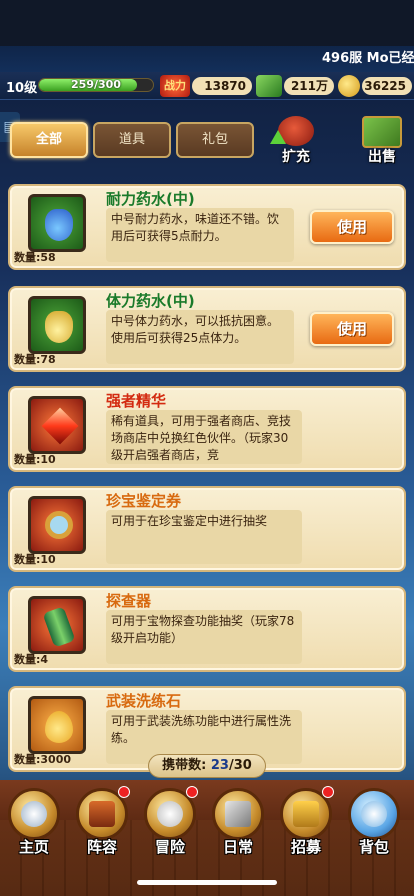 Image resolution: width=414 pixels, height=896 pixels. Describe the element at coordinates (35, 257) in the screenshot. I see `item-quantity: 数量:58` at that location.